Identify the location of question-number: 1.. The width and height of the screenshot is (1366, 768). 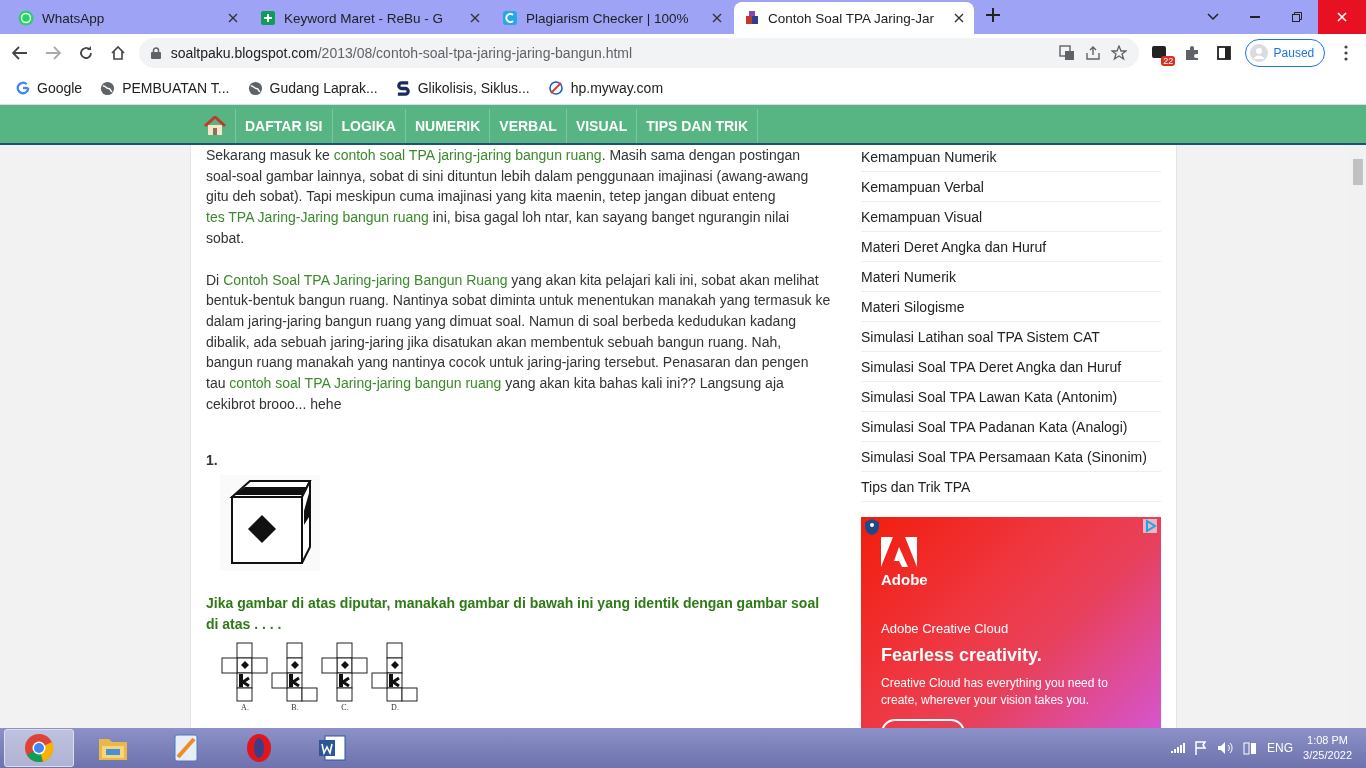
(212, 461).